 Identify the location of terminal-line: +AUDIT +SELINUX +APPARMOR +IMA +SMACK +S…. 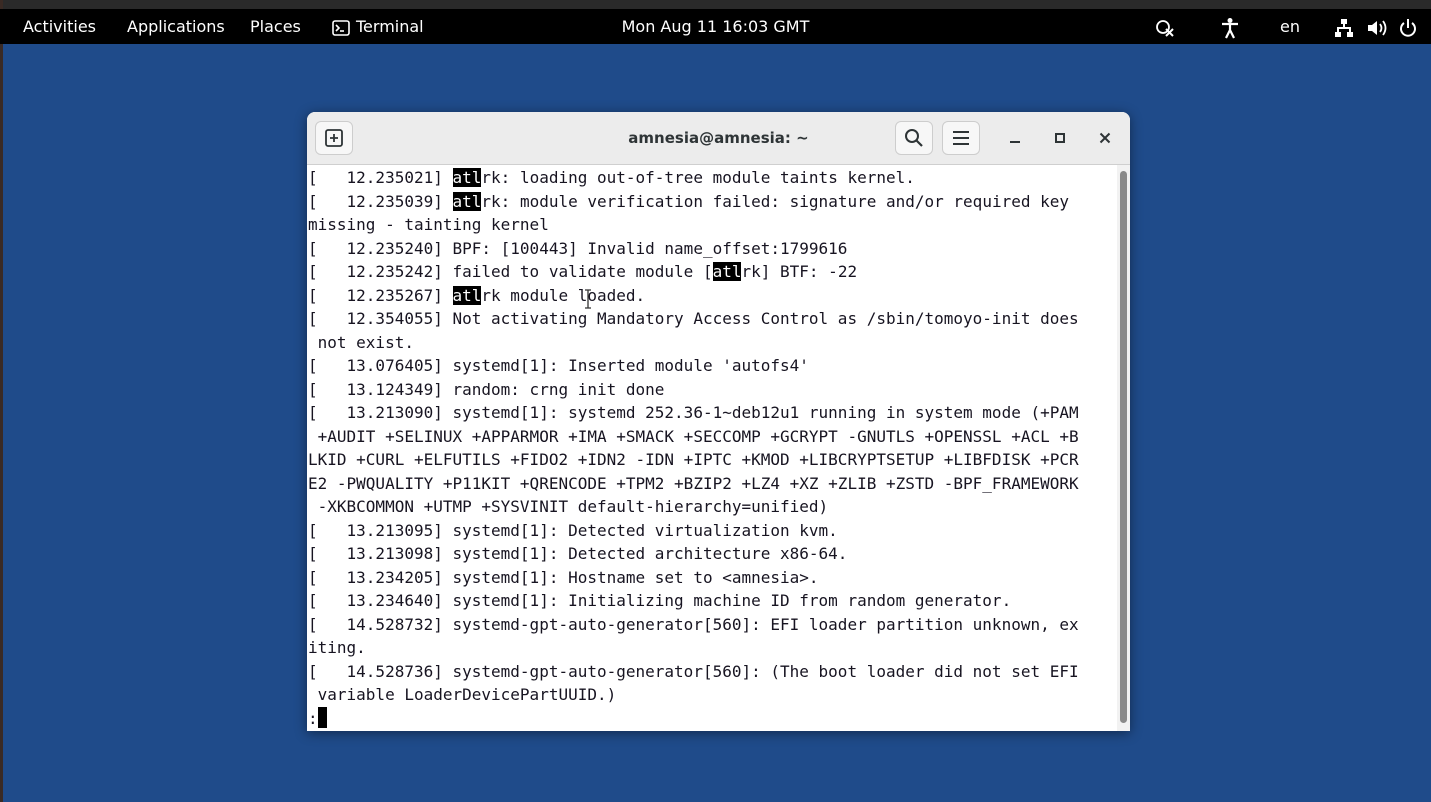
(713, 437).